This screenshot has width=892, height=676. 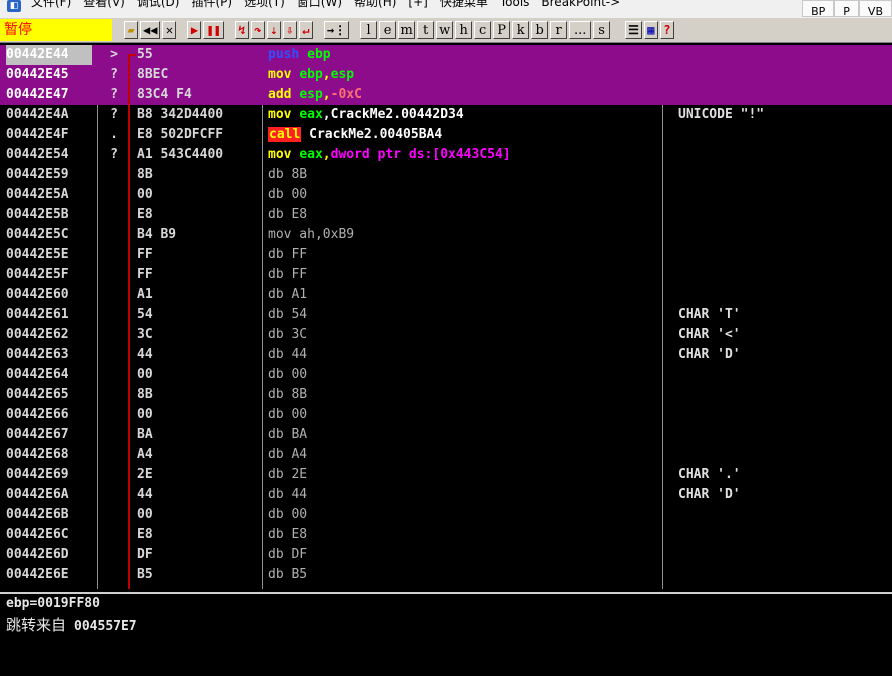 I want to click on jump-marker: ?, so click(x=114, y=74).